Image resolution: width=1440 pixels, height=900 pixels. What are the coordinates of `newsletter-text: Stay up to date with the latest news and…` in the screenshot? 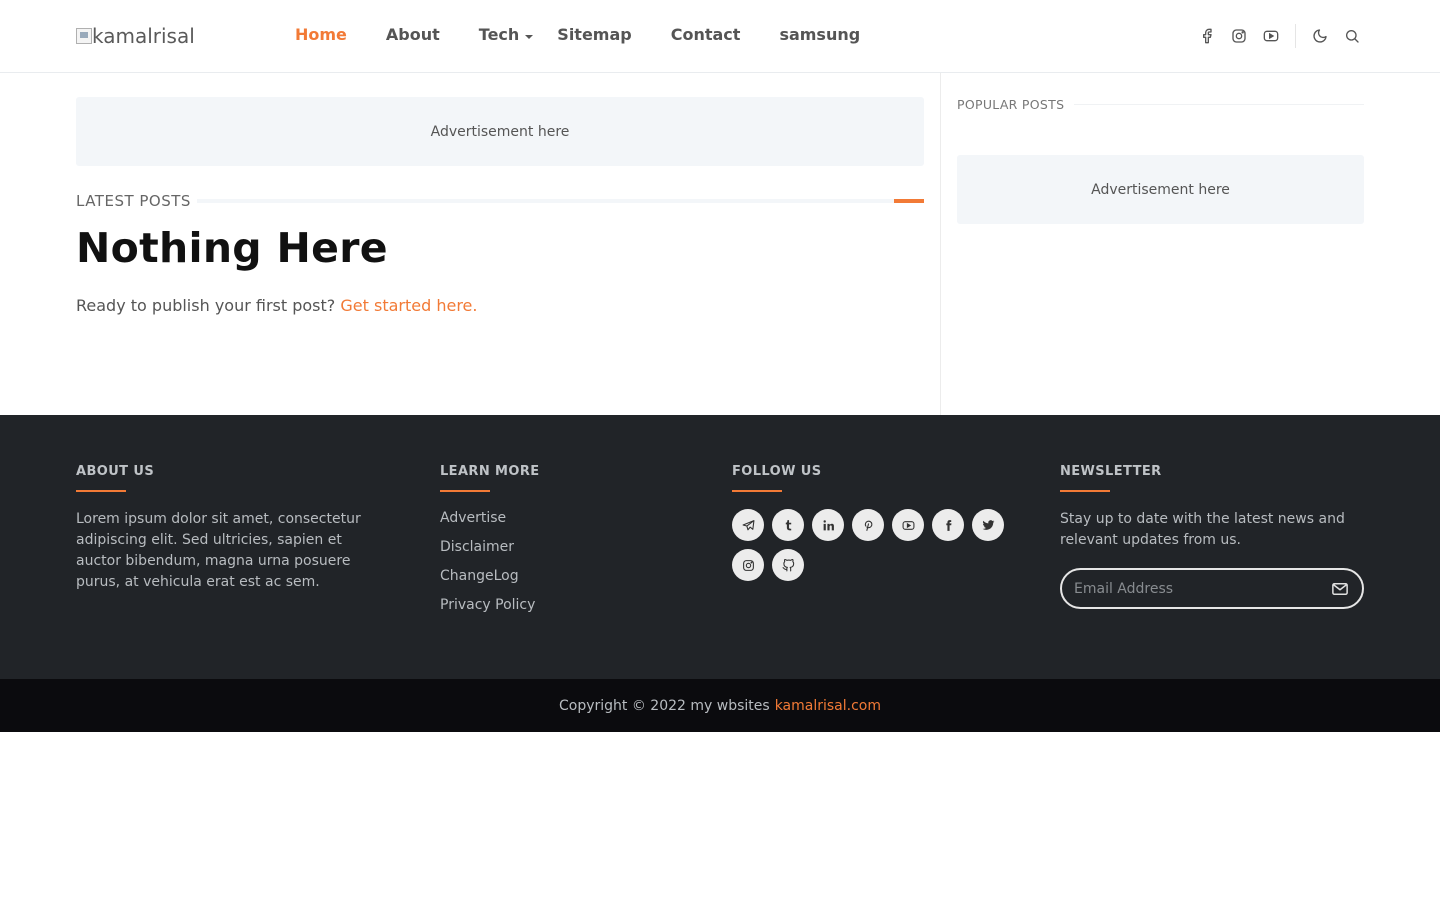 It's located at (1202, 529).